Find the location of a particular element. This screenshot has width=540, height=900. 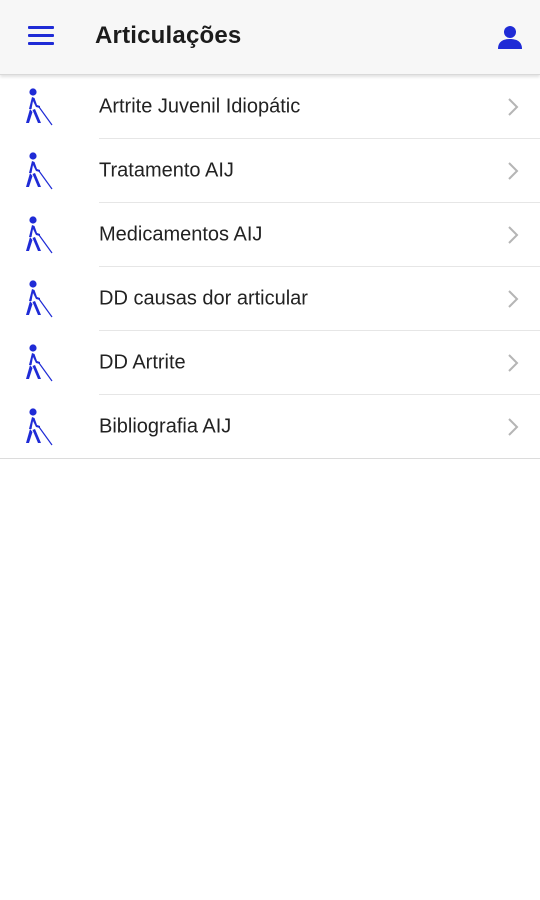

list-item-artrite-juvenil: Artrite Juvenil Idiopátic is located at coordinates (270, 107).